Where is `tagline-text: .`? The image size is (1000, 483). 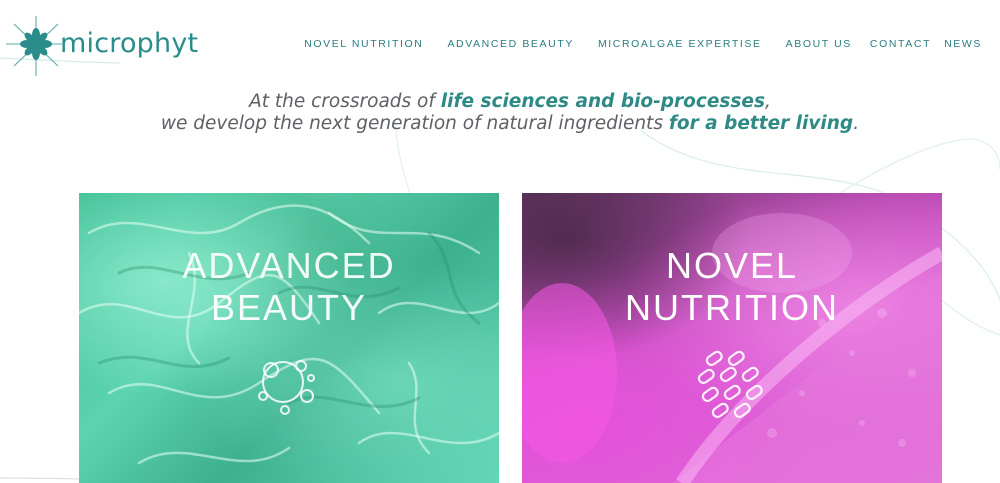 tagline-text: . is located at coordinates (856, 123).